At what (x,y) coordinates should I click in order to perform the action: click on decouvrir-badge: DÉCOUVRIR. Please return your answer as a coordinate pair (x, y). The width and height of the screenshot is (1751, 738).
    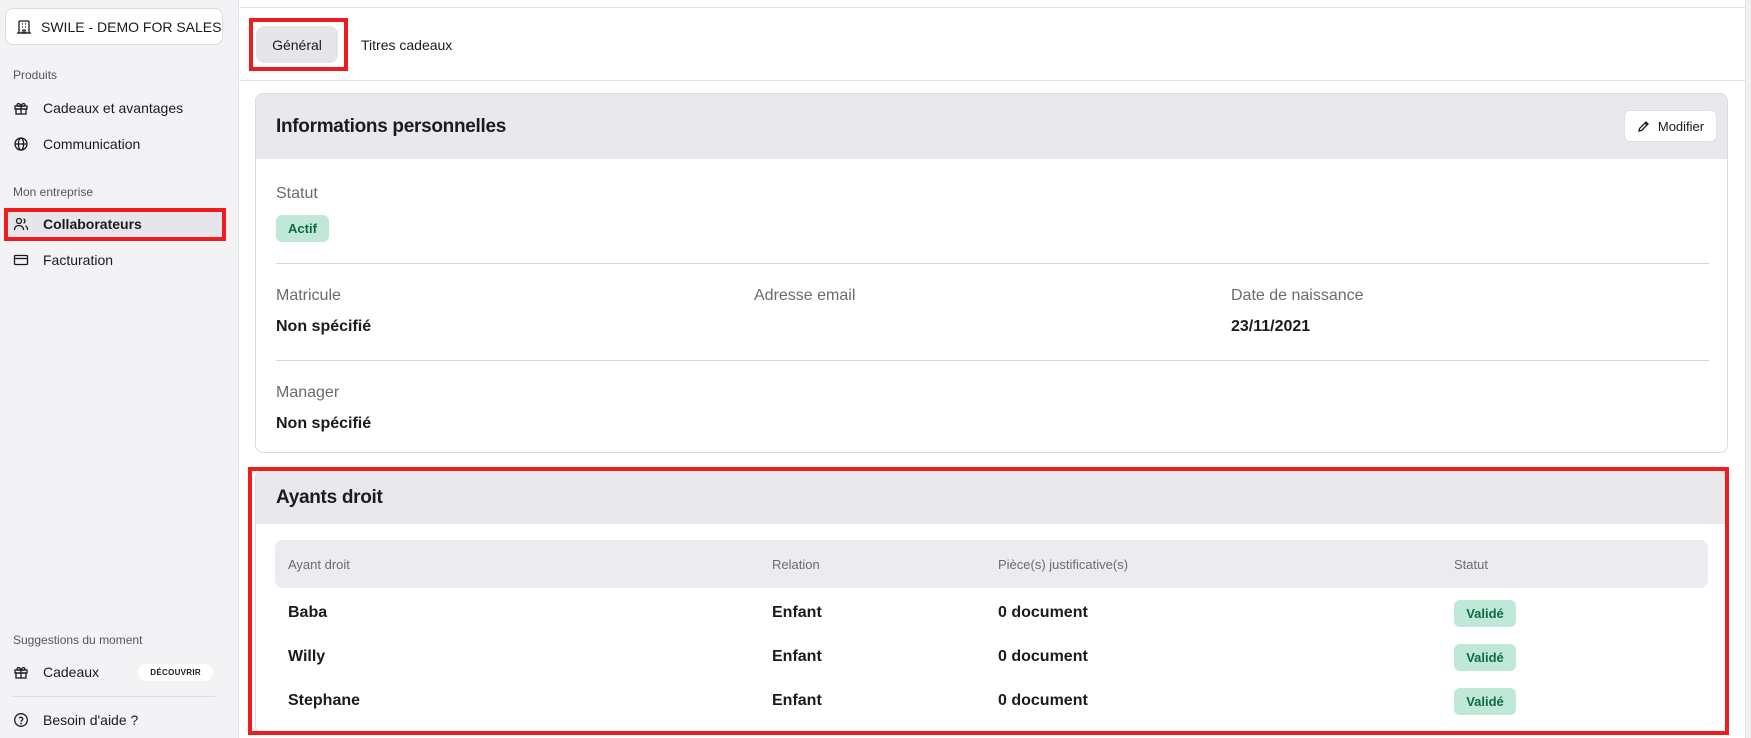
    Looking at the image, I should click on (175, 672).